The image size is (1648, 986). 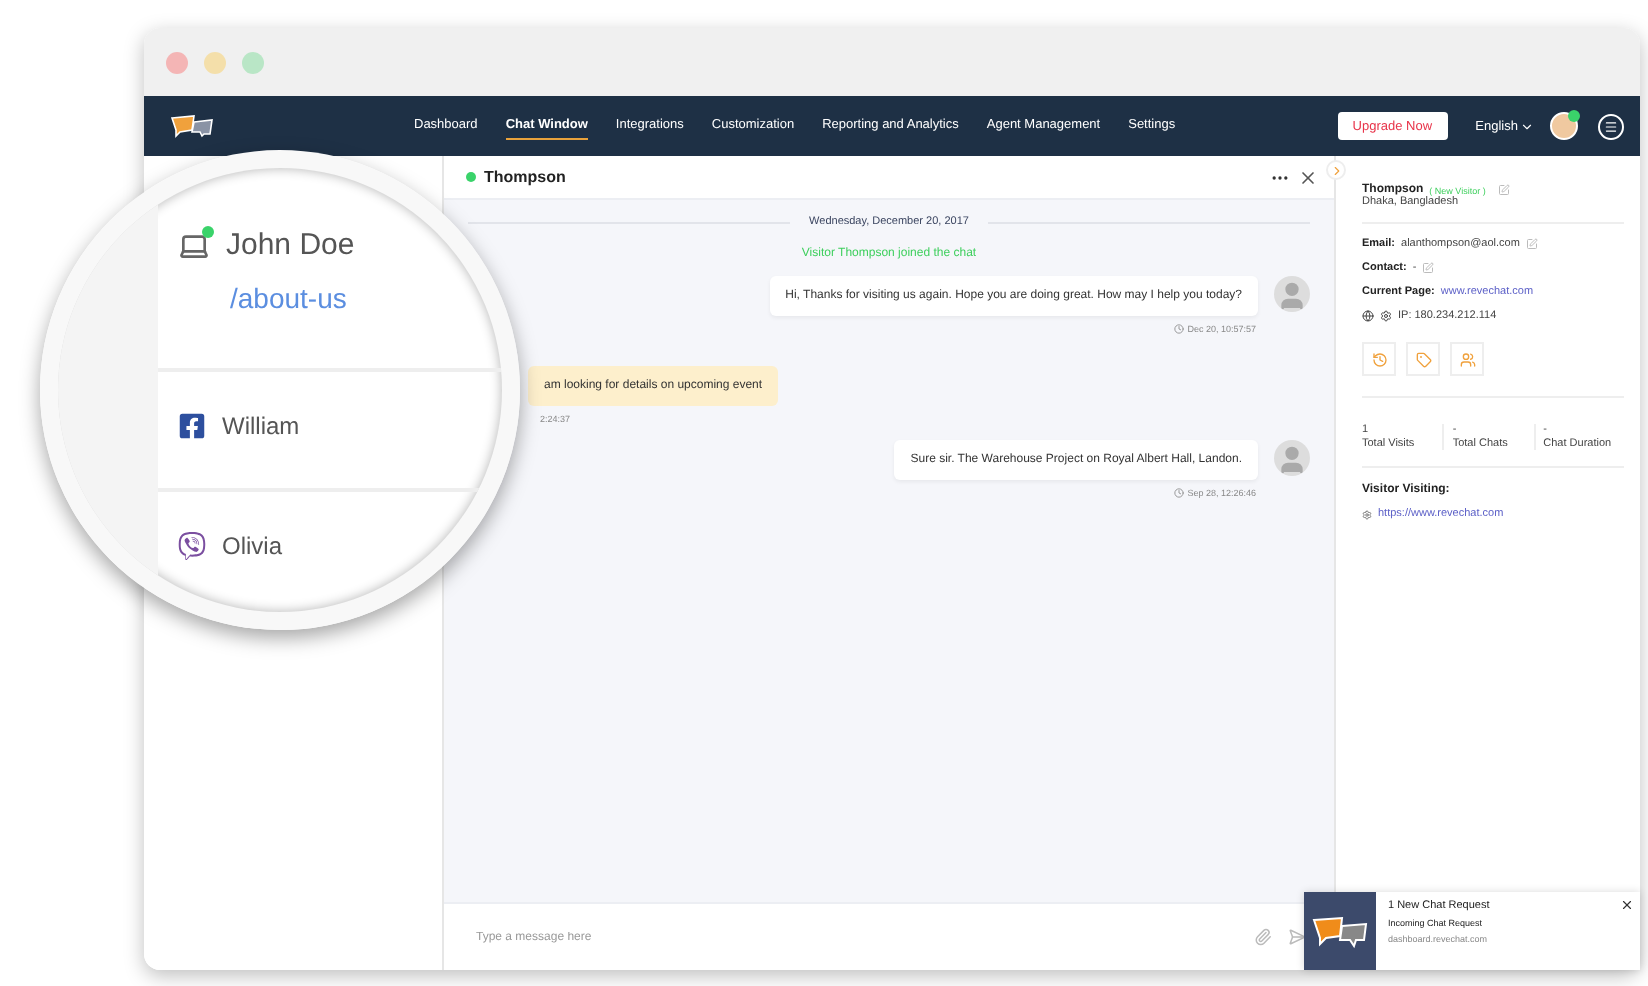 I want to click on attachment-icon, so click(x=1263, y=937).